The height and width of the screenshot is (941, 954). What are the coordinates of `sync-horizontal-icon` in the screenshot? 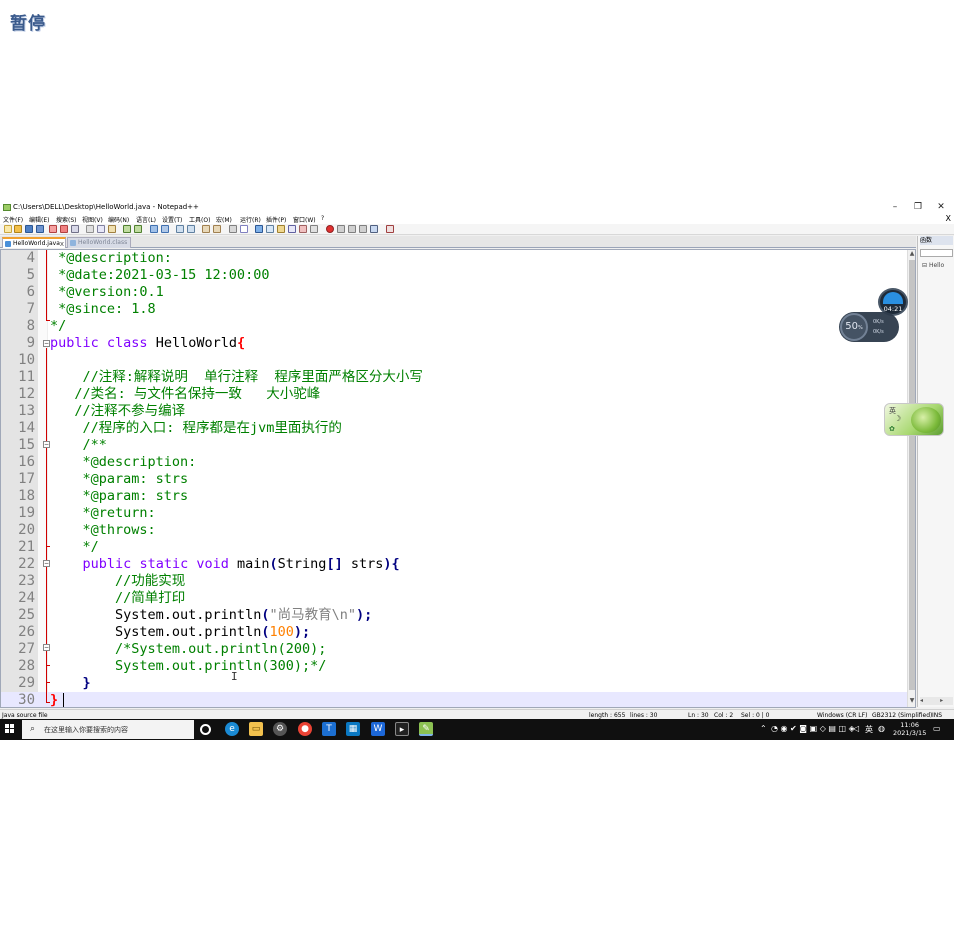 It's located at (217, 229).